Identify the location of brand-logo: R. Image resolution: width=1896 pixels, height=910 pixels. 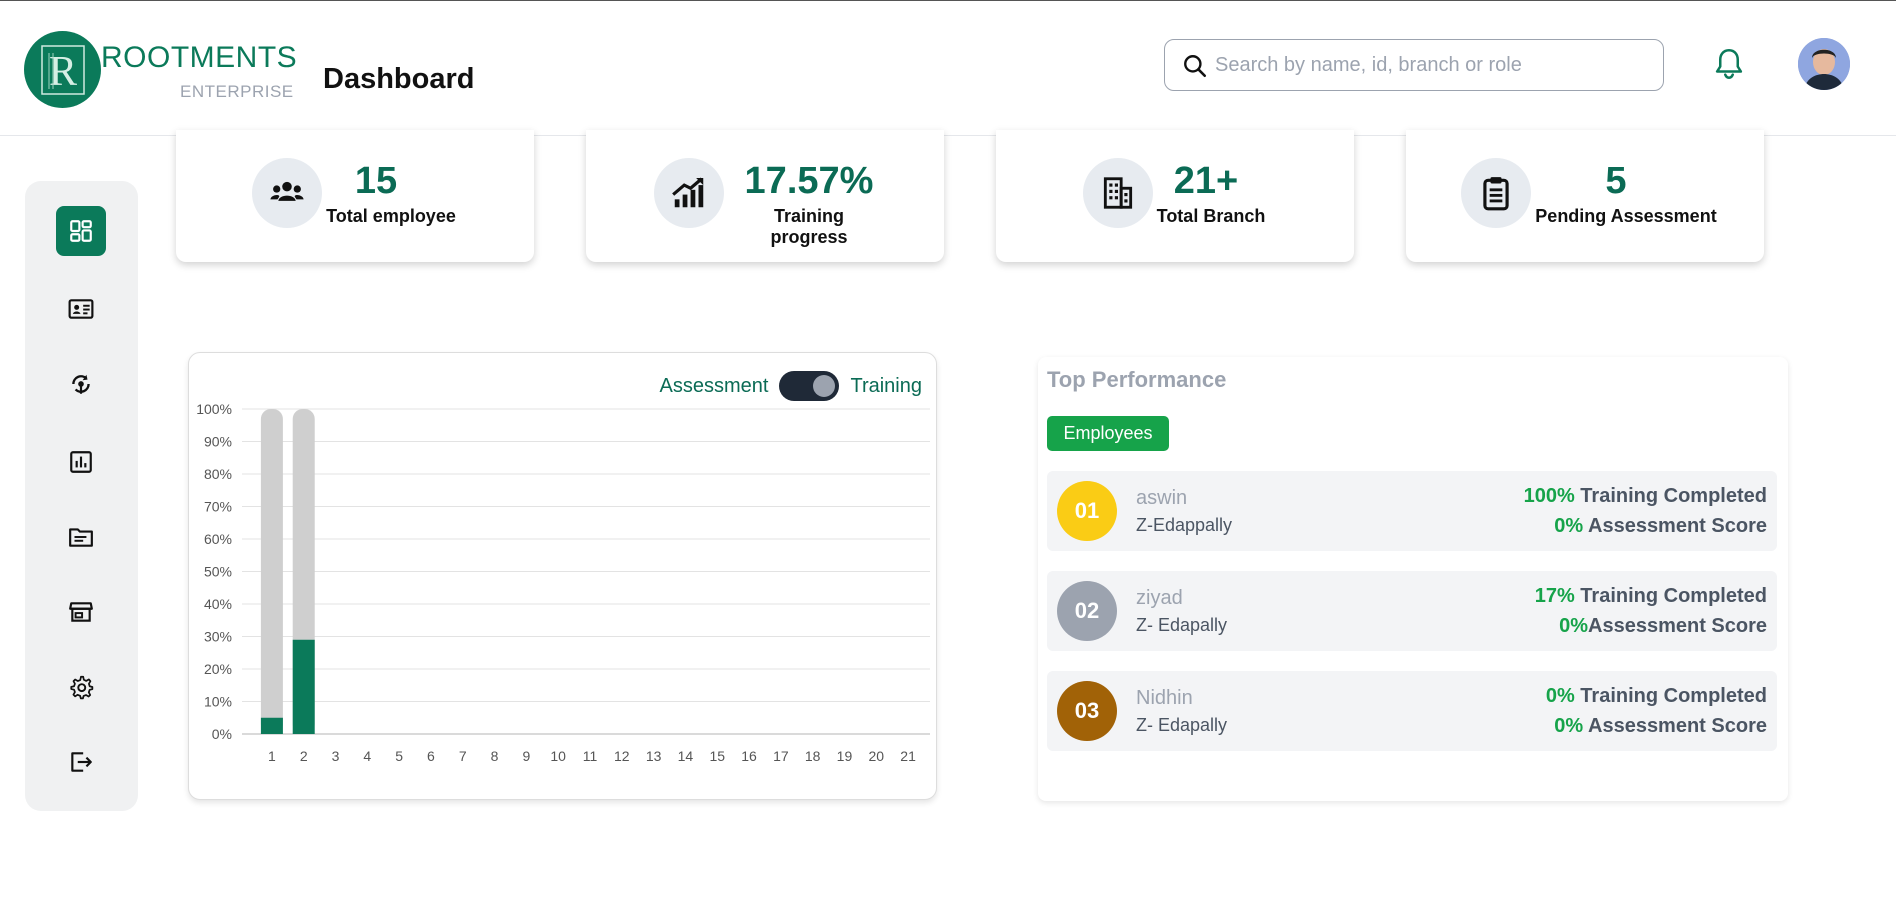
(62, 69).